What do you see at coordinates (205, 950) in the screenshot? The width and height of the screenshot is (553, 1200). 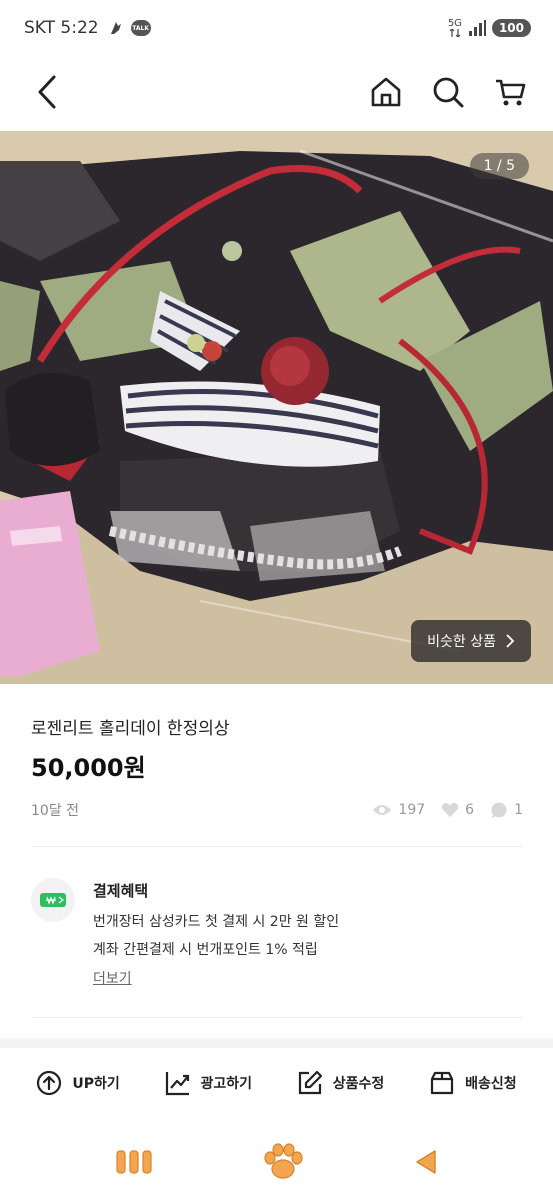 I see `benefit-line-2: 계좌 간편결제 시 번개포인트 1% 적립` at bounding box center [205, 950].